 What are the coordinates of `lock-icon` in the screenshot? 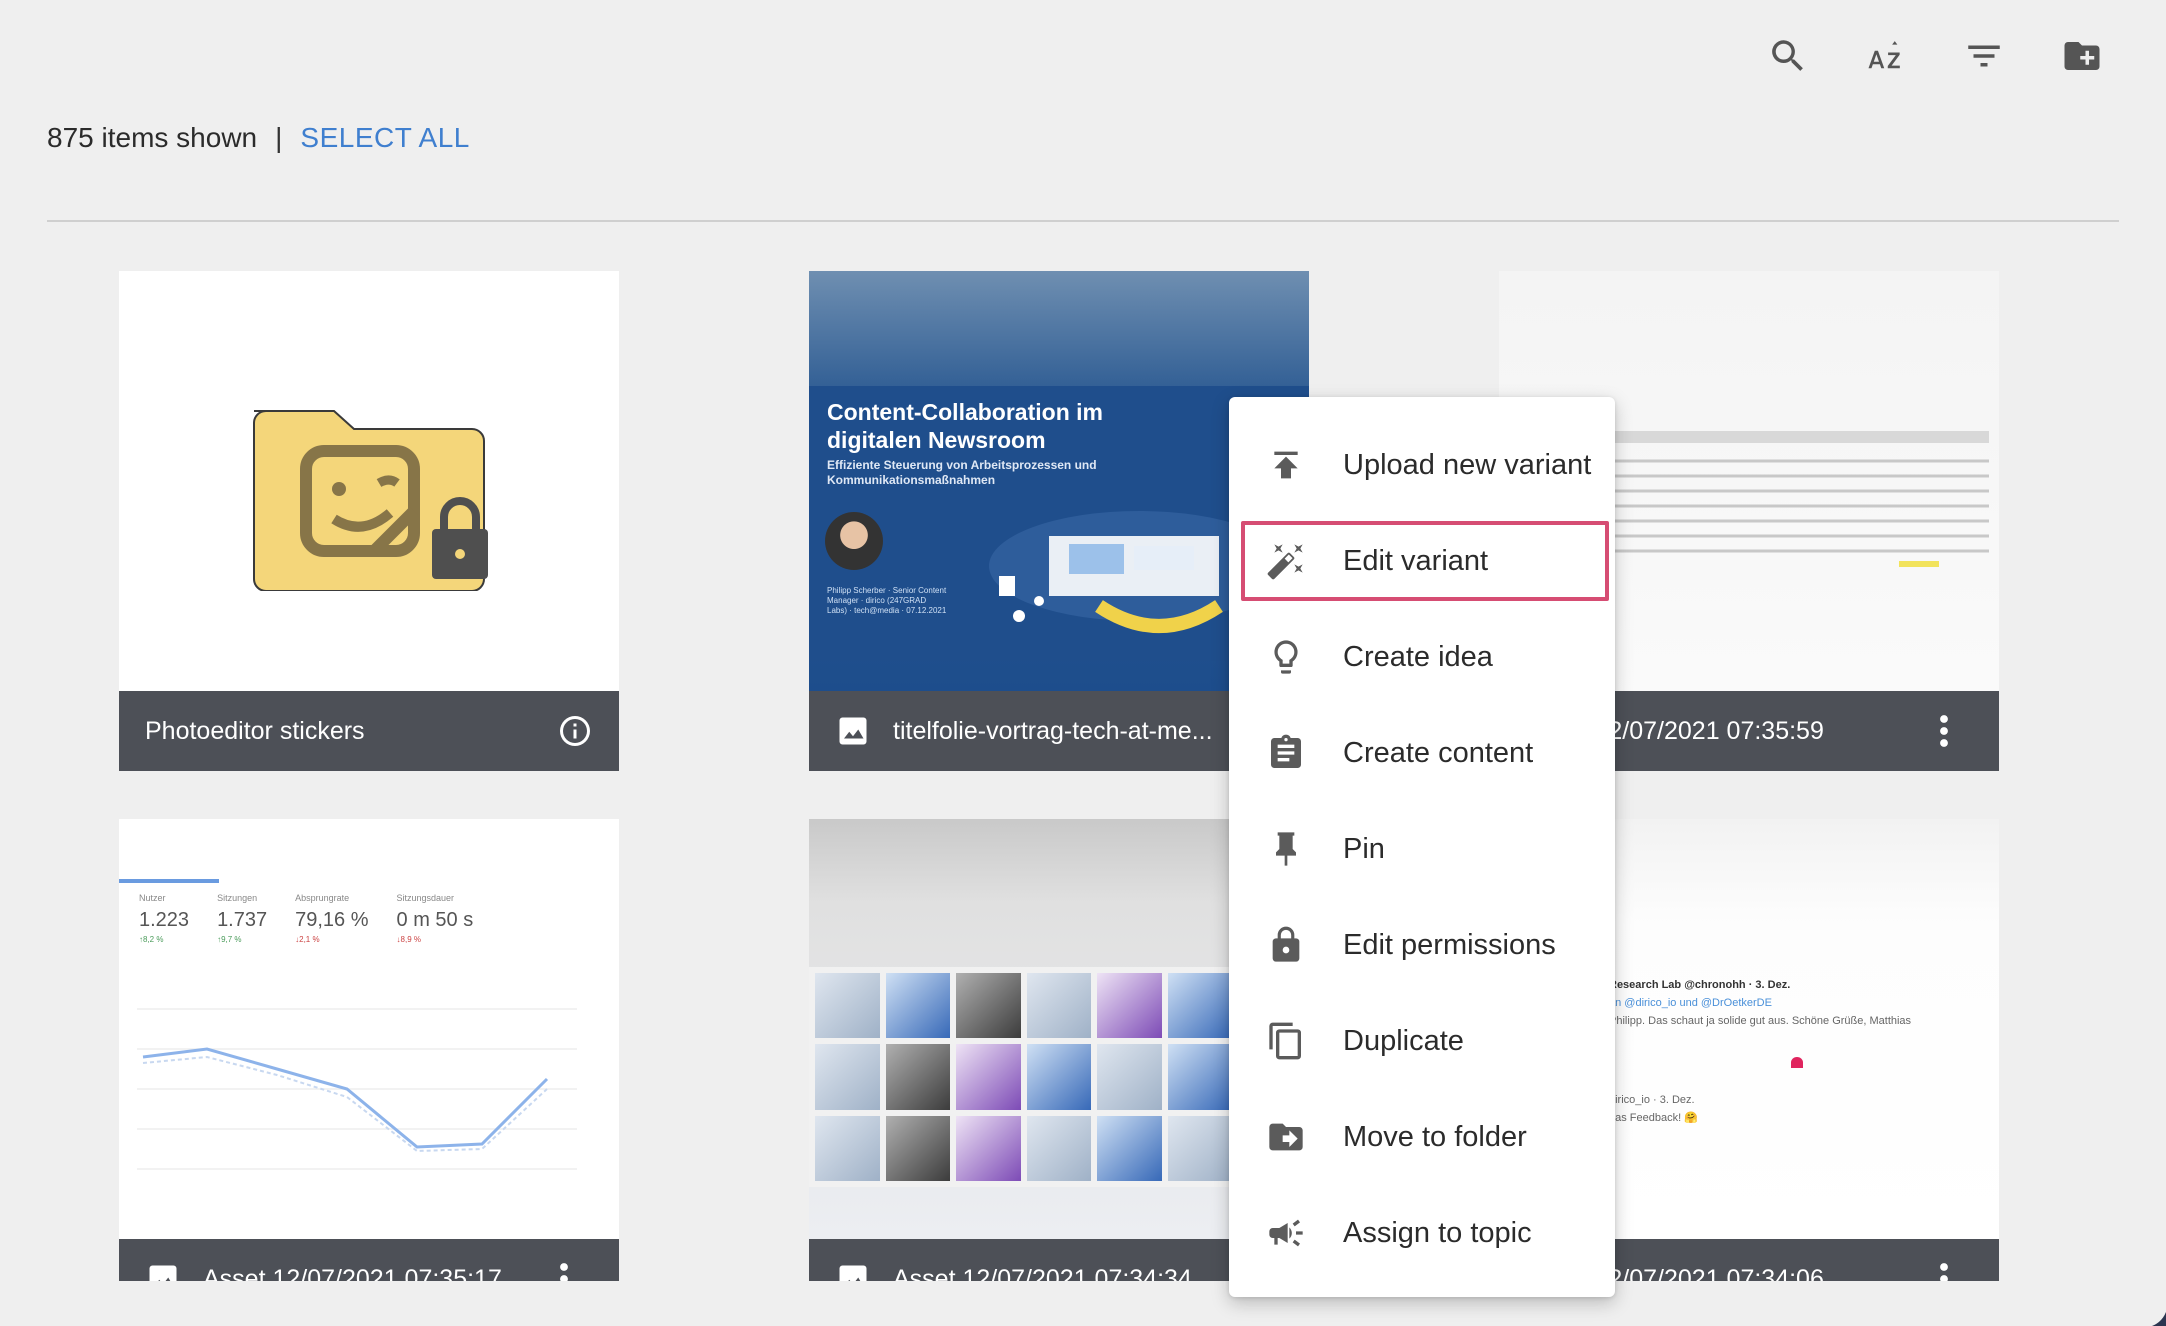 It's located at (1286, 945).